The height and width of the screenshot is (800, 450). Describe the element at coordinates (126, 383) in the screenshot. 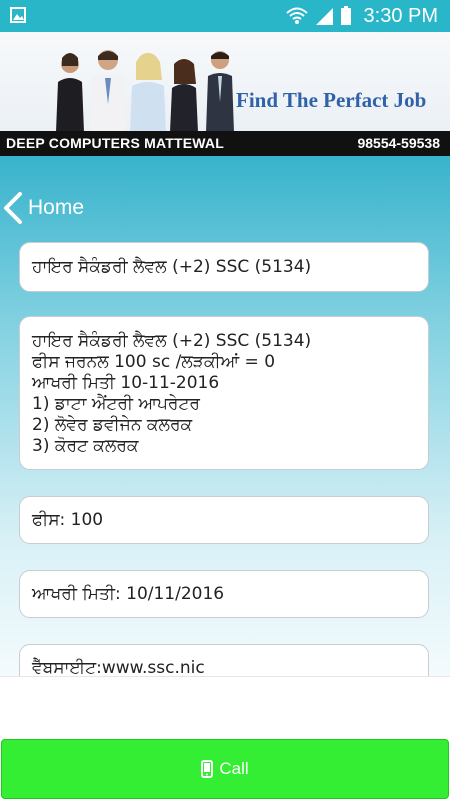

I see `detail-line: ਆਖਰੀ ਮਿਤੀ 10-11-2016` at that location.